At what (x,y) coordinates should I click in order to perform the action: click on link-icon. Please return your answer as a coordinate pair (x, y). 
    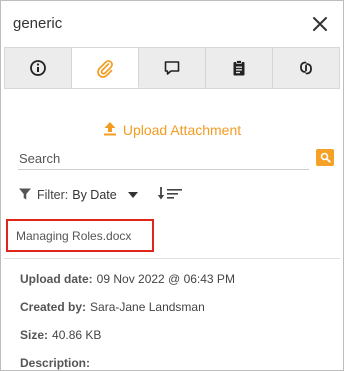
    Looking at the image, I should click on (306, 68).